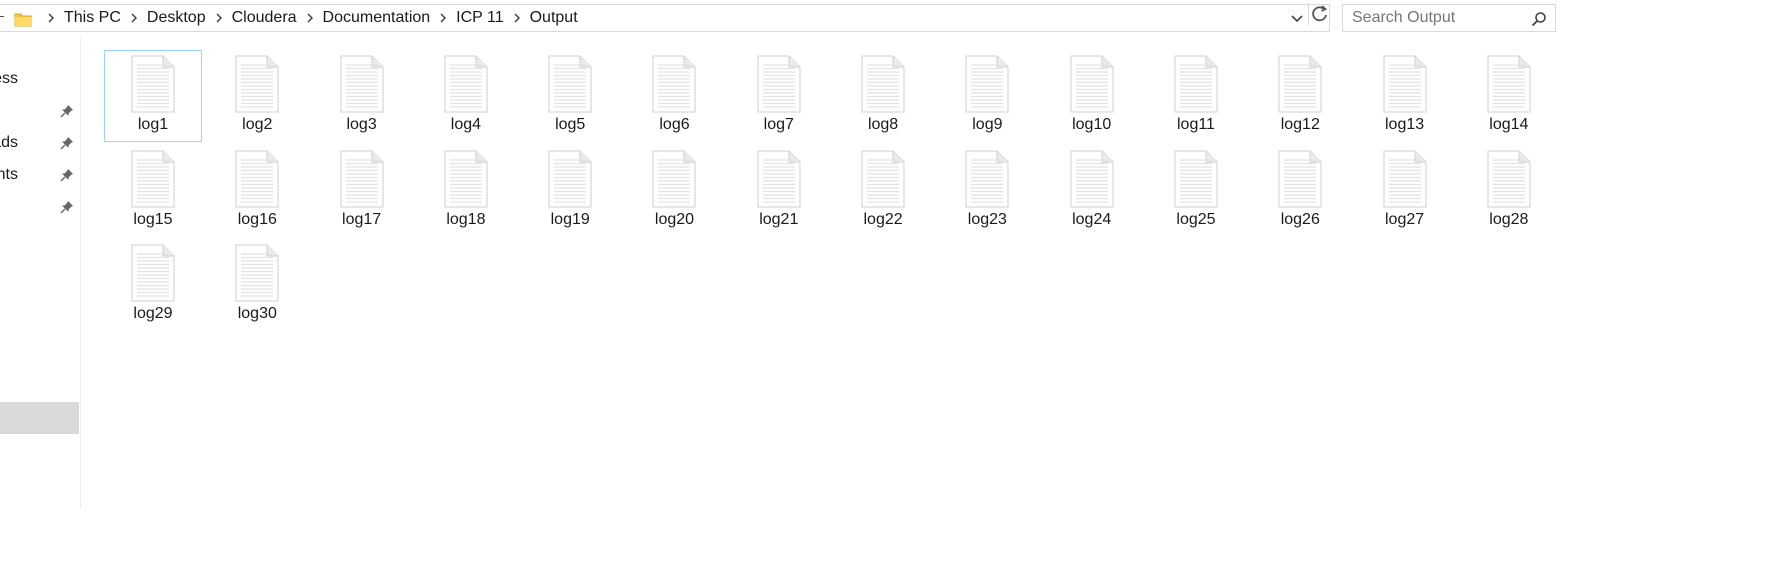  What do you see at coordinates (1319, 14) in the screenshot?
I see `refresh-icon` at bounding box center [1319, 14].